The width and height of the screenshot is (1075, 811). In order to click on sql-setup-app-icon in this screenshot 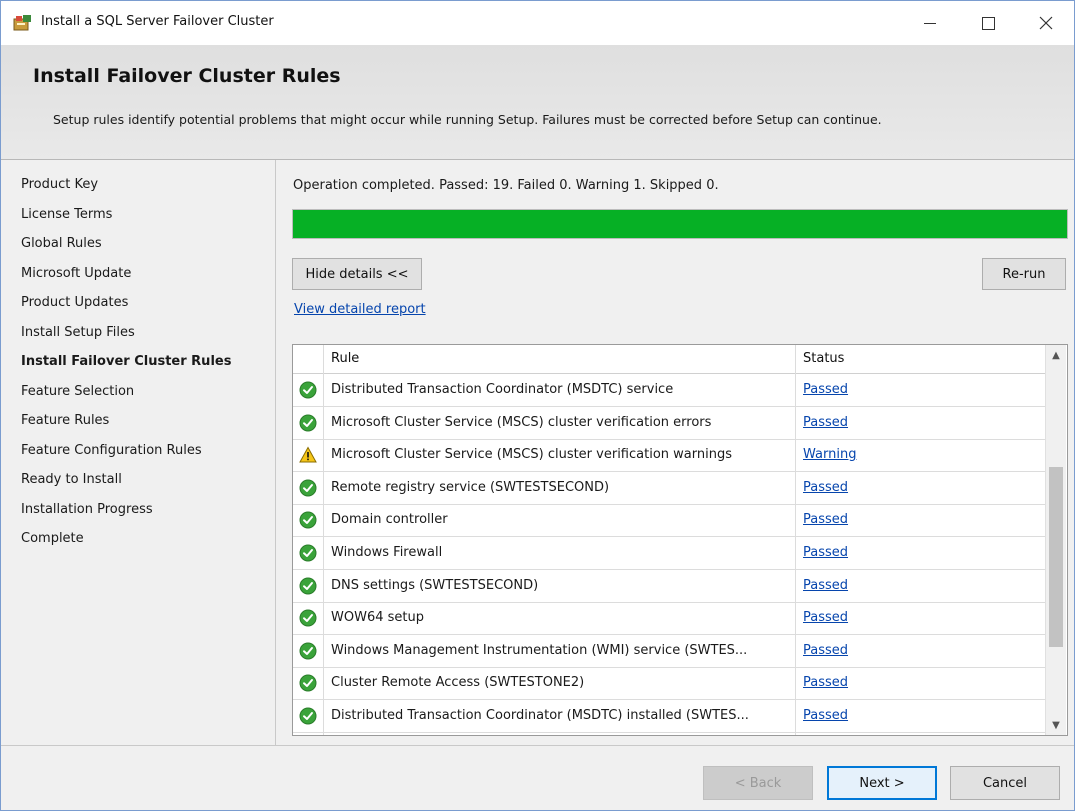, I will do `click(23, 23)`.